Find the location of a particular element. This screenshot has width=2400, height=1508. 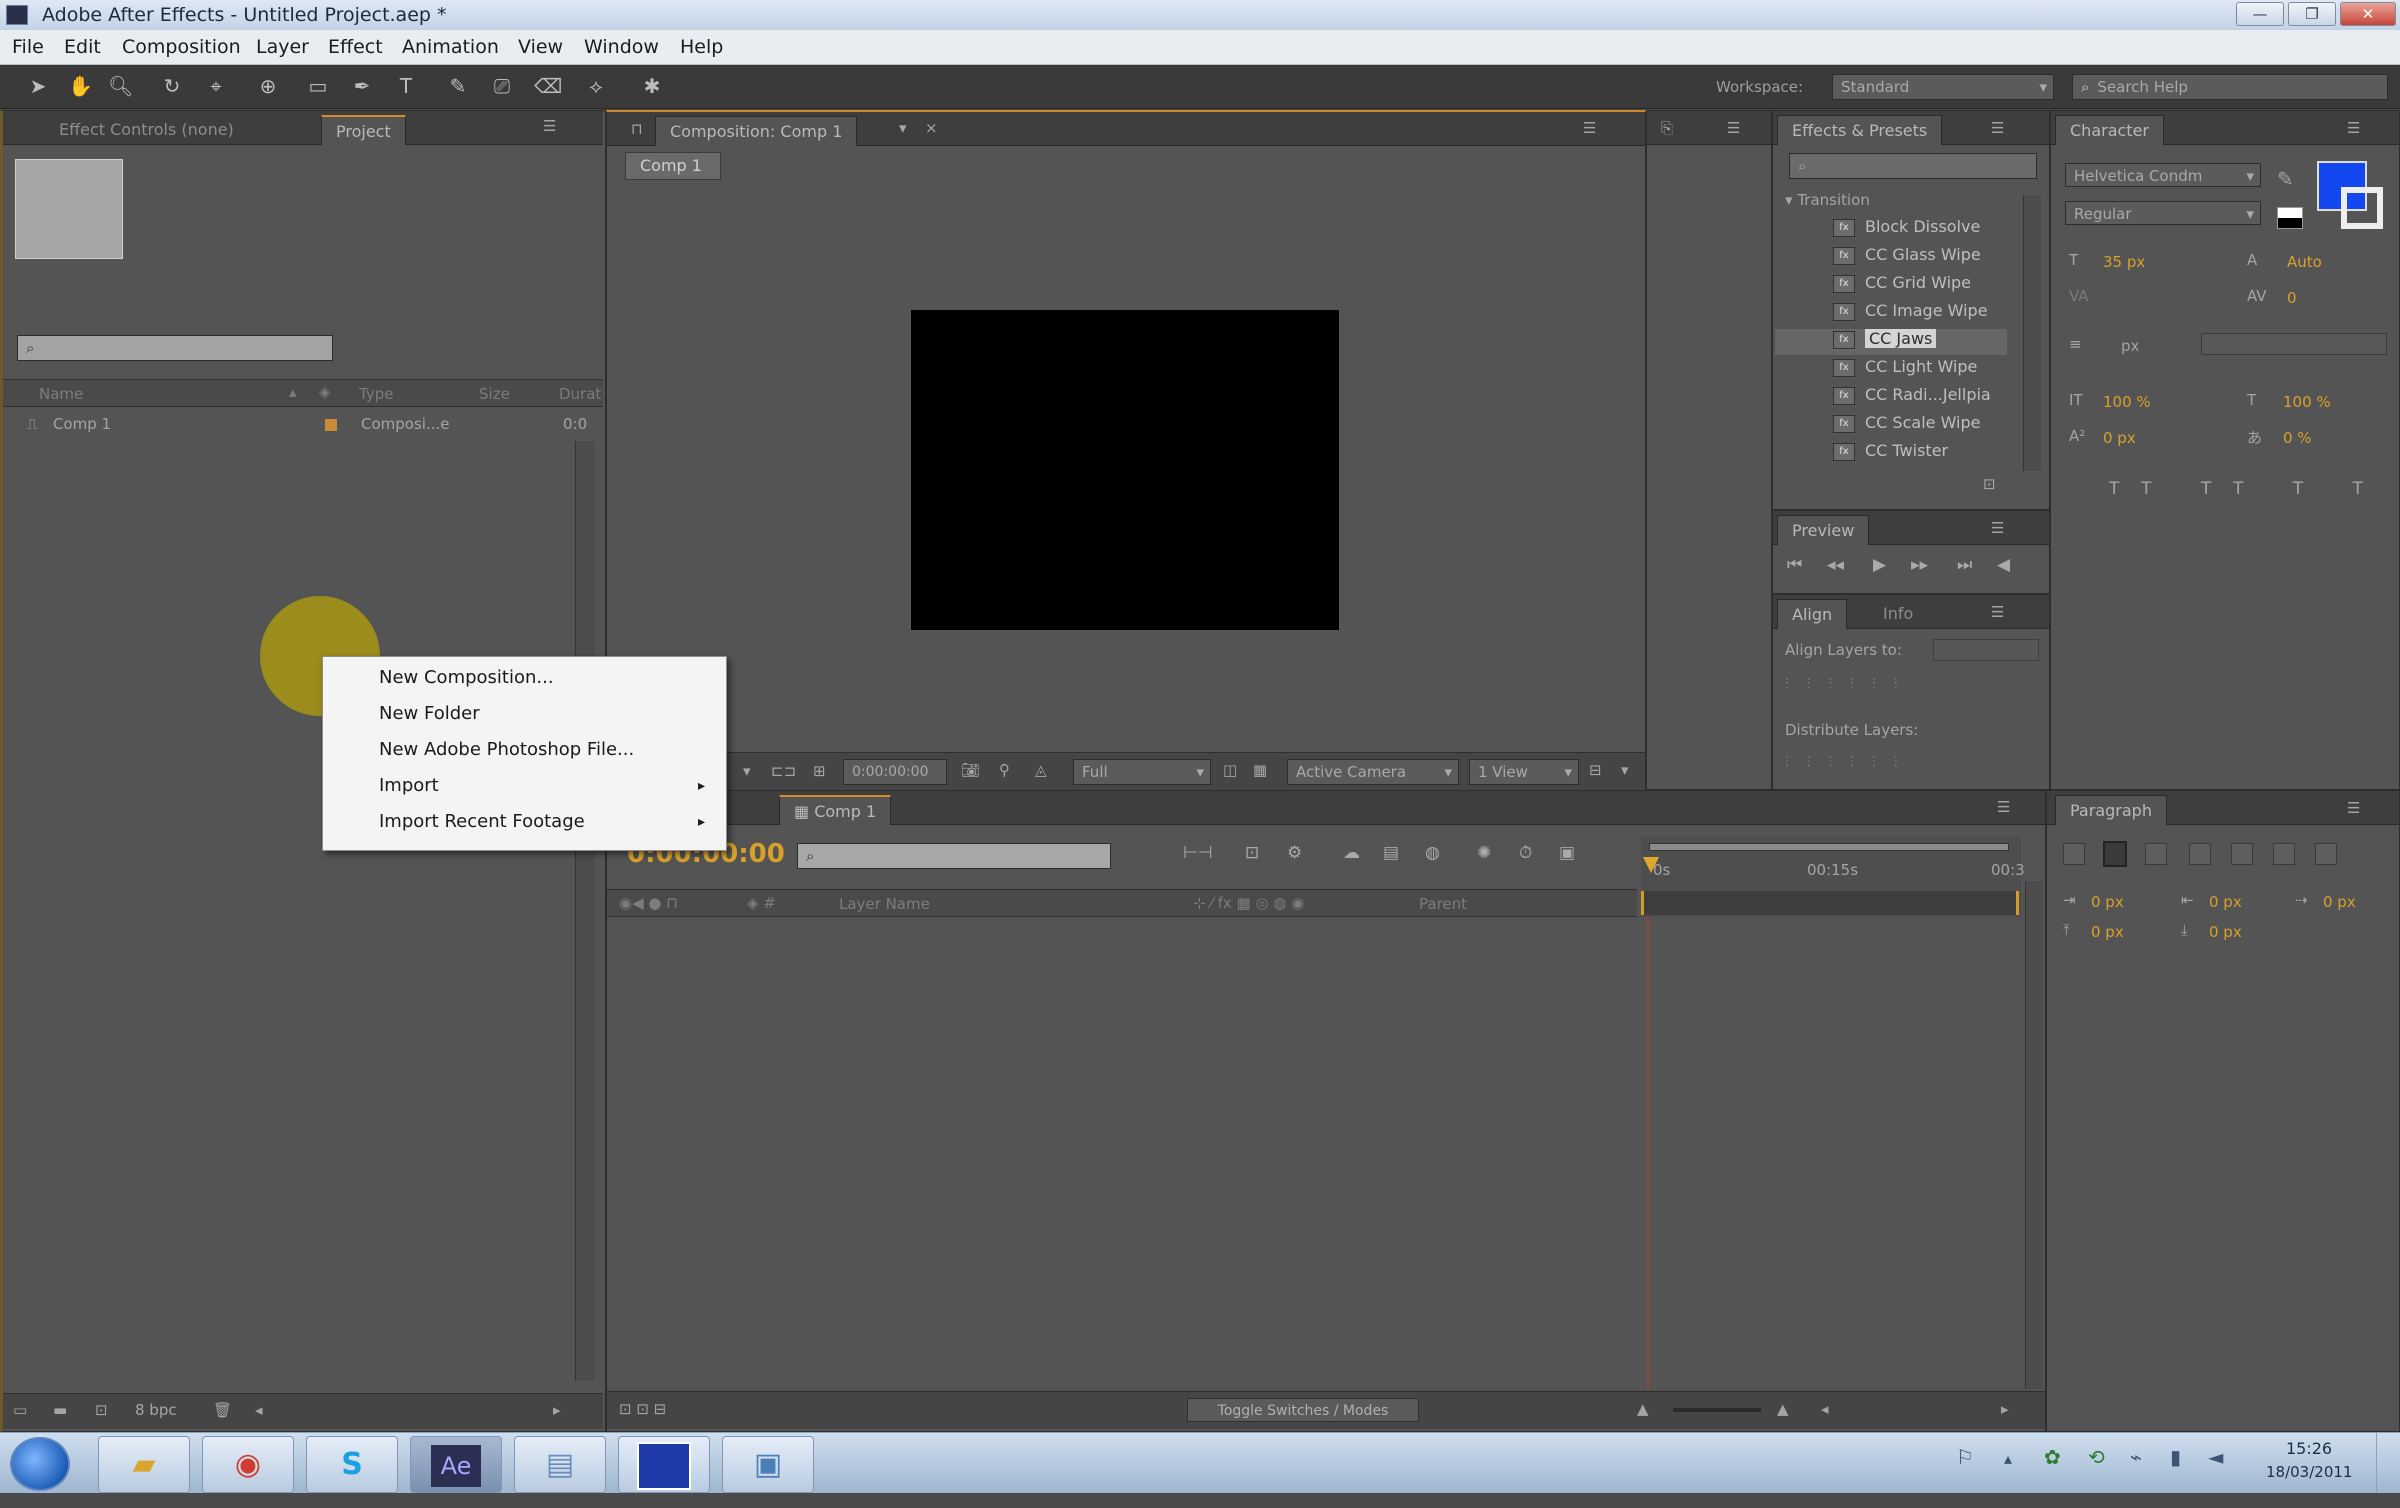

battery-icon: ▮ is located at coordinates (2175, 1457).